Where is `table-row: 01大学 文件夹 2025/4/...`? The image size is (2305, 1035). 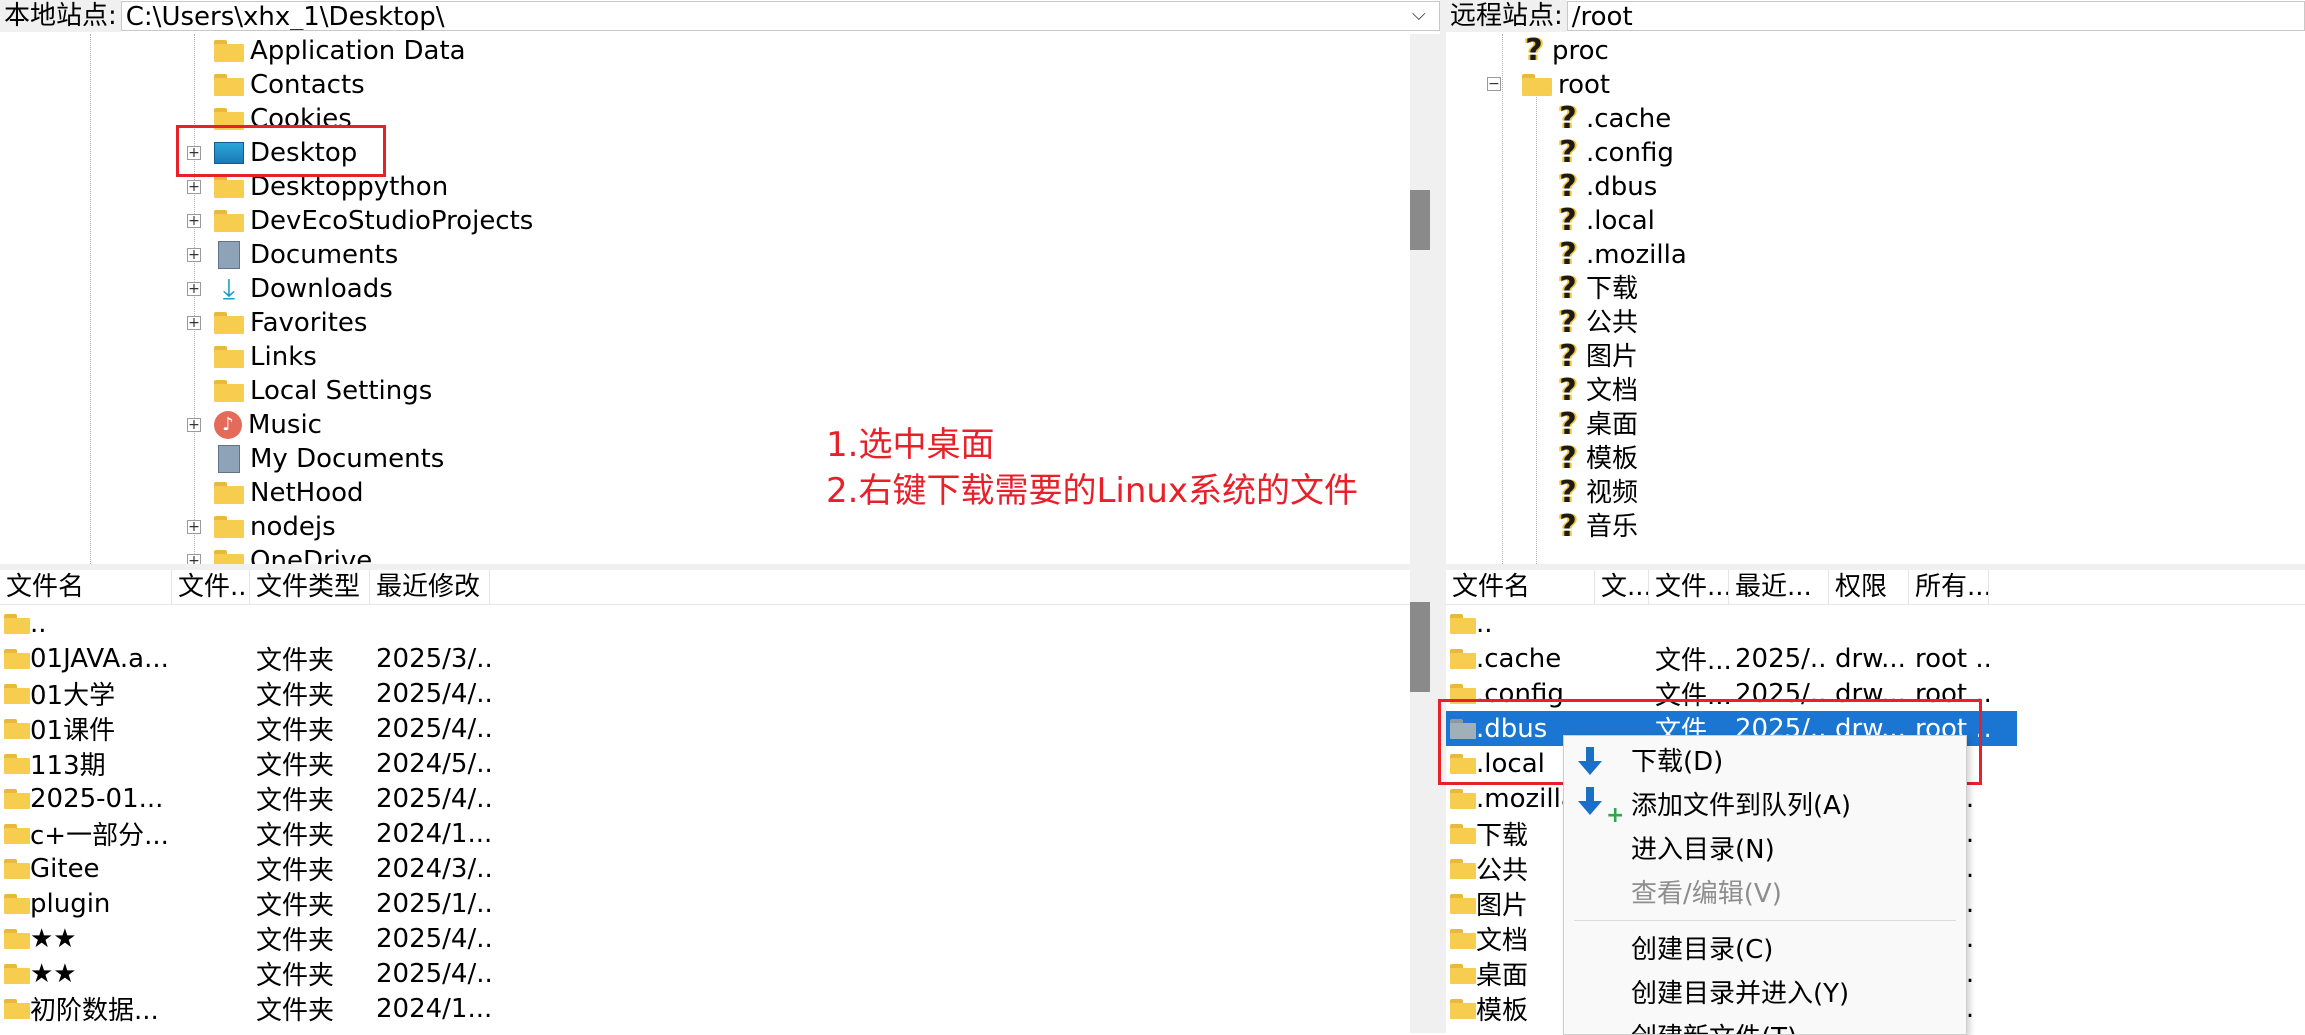 table-row: 01大学 文件夹 2025/4/... is located at coordinates (705, 693).